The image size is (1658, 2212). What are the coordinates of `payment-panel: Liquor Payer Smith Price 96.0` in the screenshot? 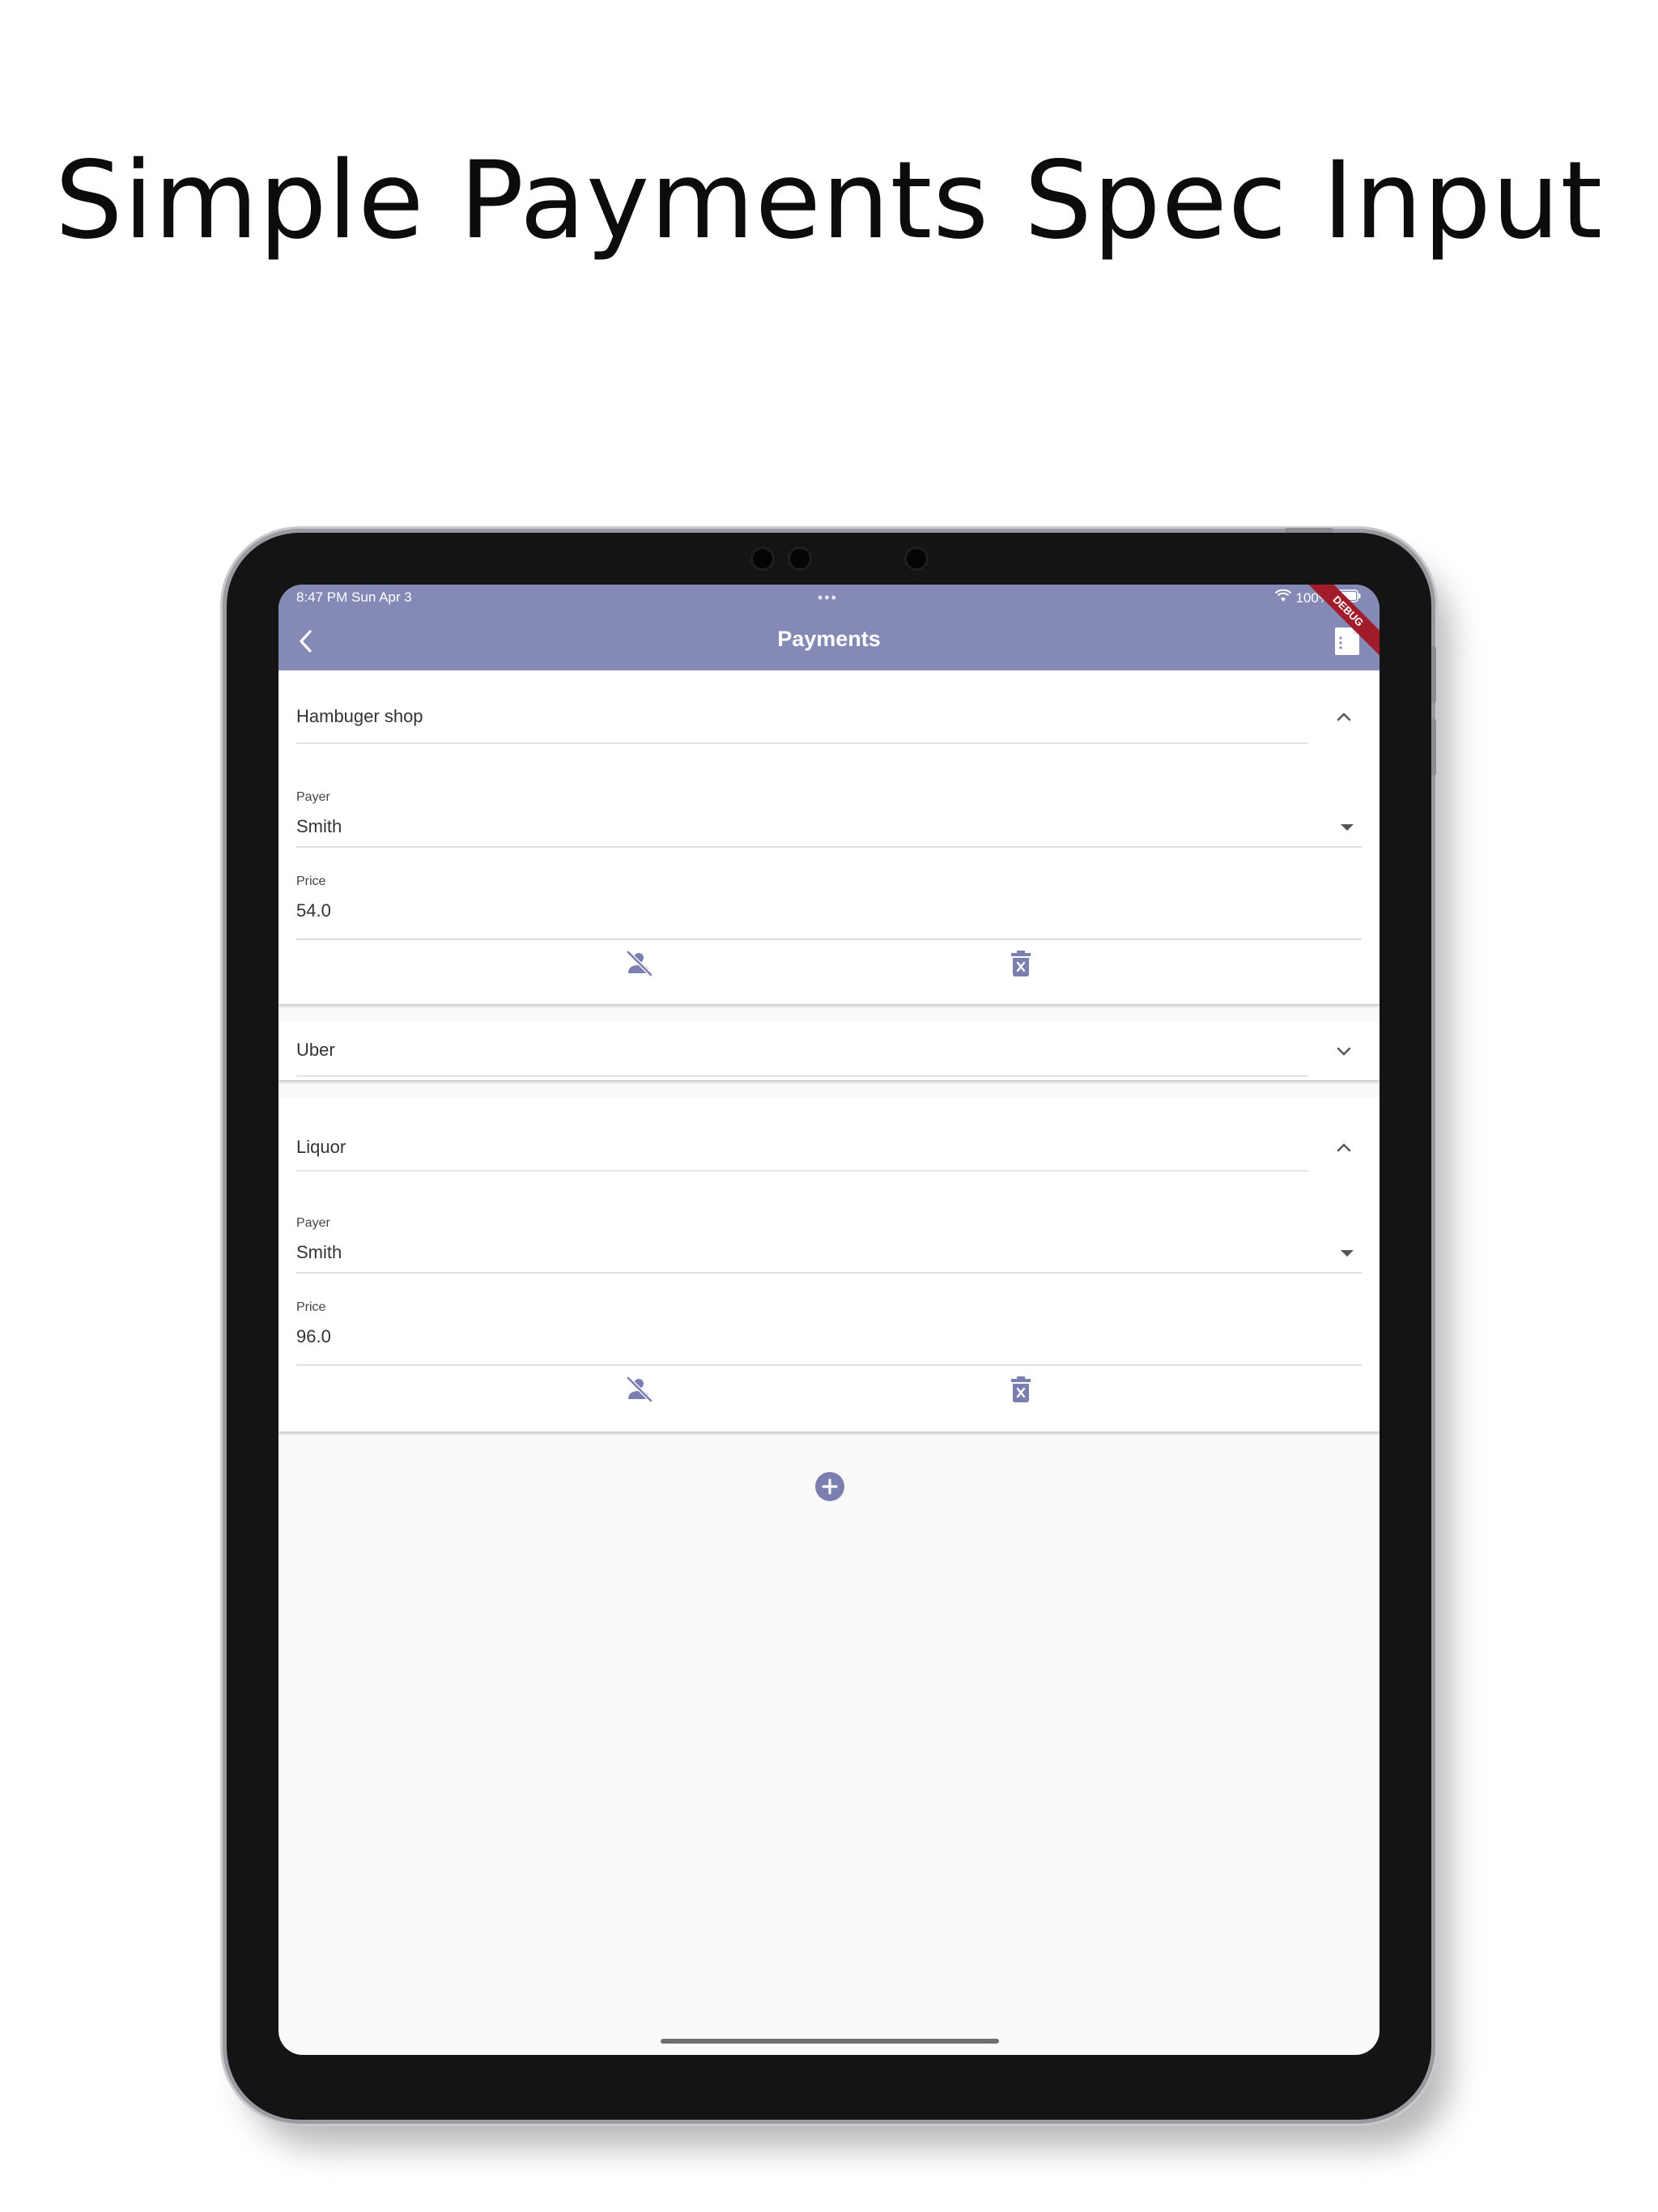 It's located at (829, 1264).